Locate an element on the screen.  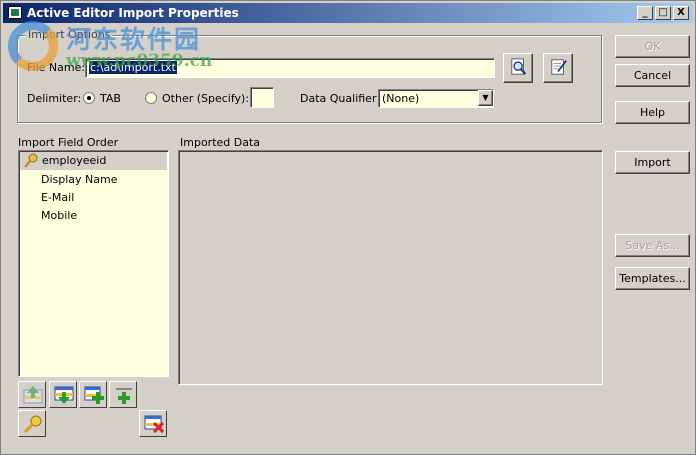
list-item: Display Name is located at coordinates (93, 180).